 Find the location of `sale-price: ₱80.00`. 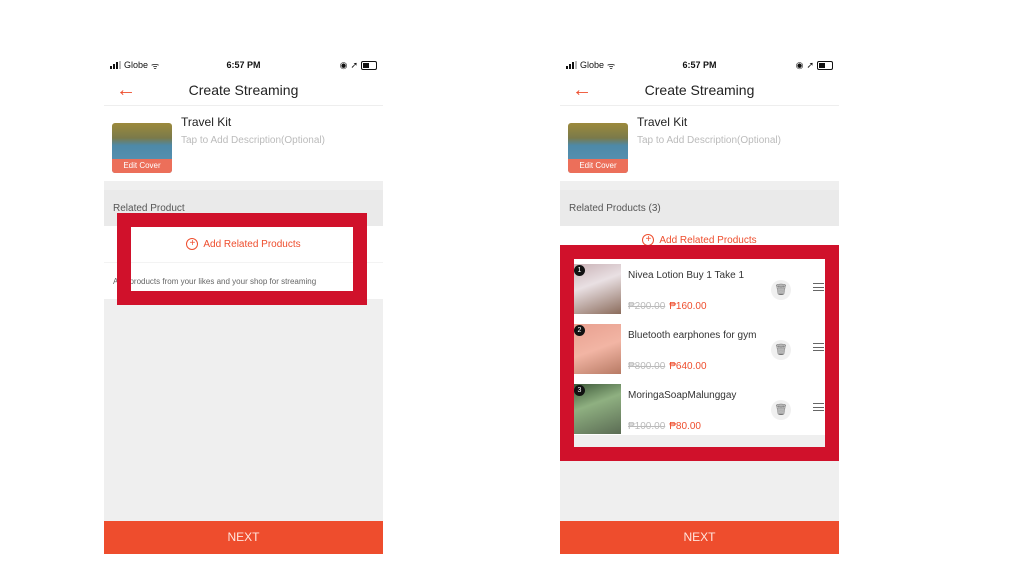

sale-price: ₱80.00 is located at coordinates (685, 426).